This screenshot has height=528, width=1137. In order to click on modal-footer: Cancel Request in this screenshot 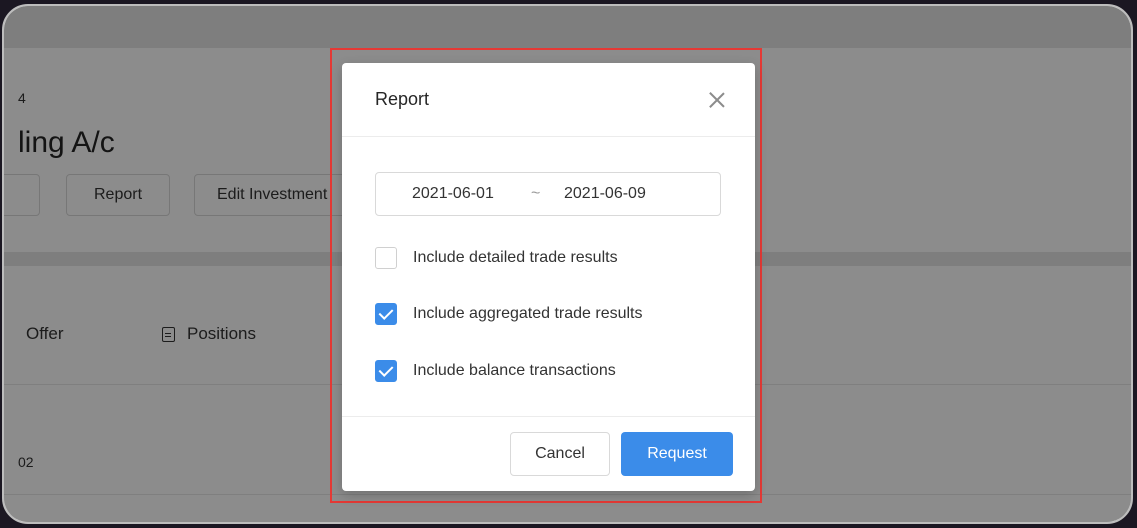, I will do `click(548, 454)`.